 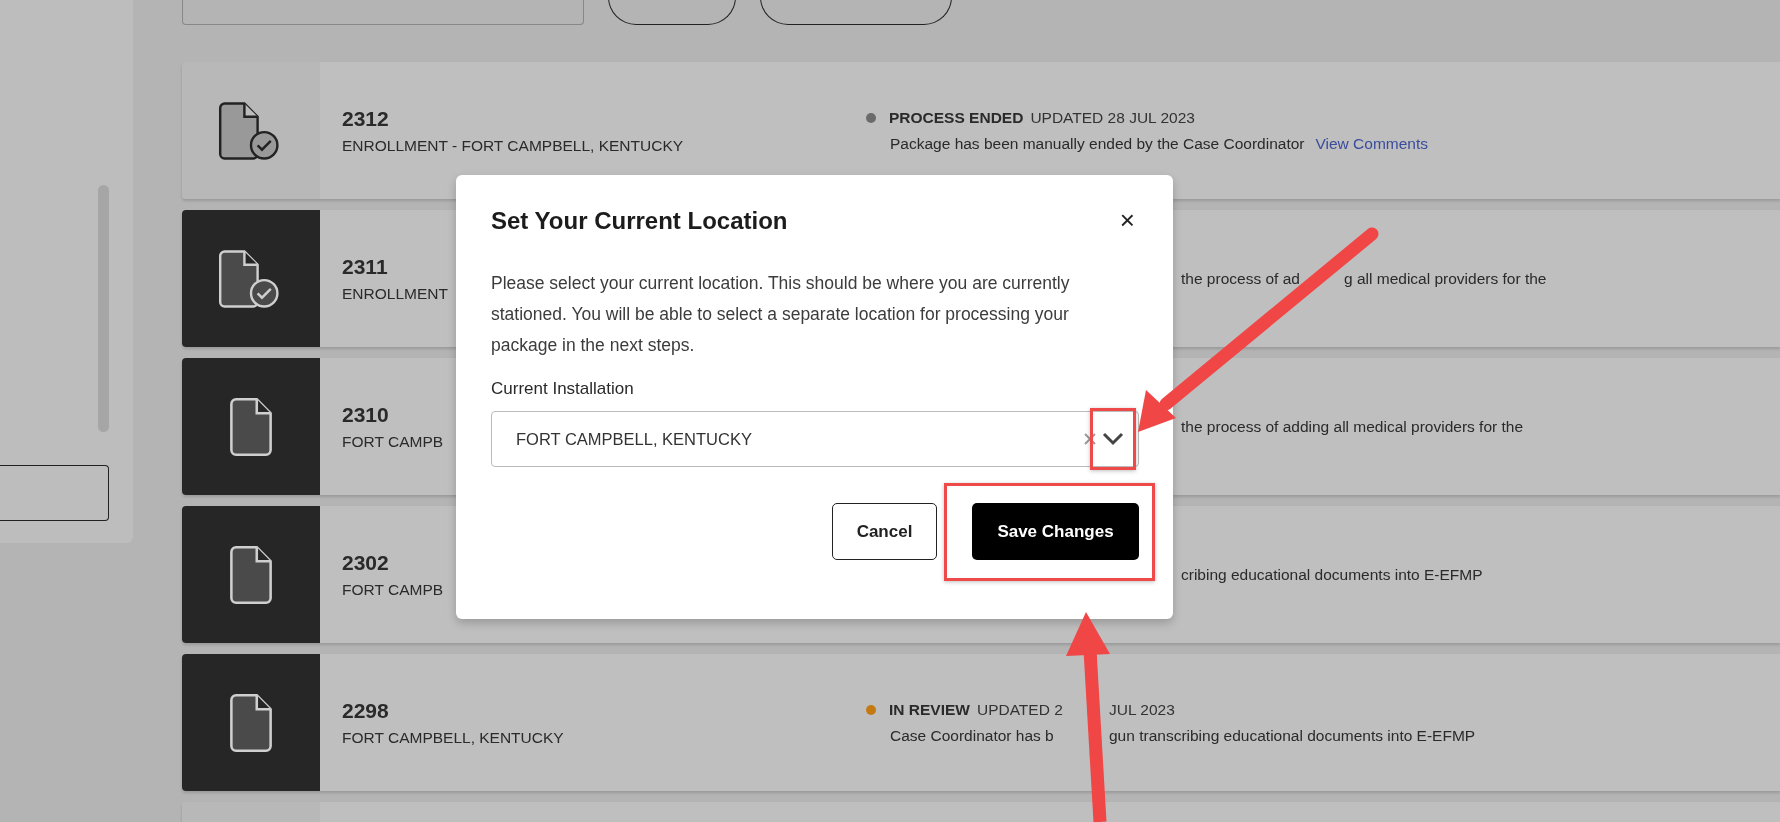 What do you see at coordinates (1097, 143) in the screenshot?
I see `status-description: Package has been manually ended by the Case Coordinator` at bounding box center [1097, 143].